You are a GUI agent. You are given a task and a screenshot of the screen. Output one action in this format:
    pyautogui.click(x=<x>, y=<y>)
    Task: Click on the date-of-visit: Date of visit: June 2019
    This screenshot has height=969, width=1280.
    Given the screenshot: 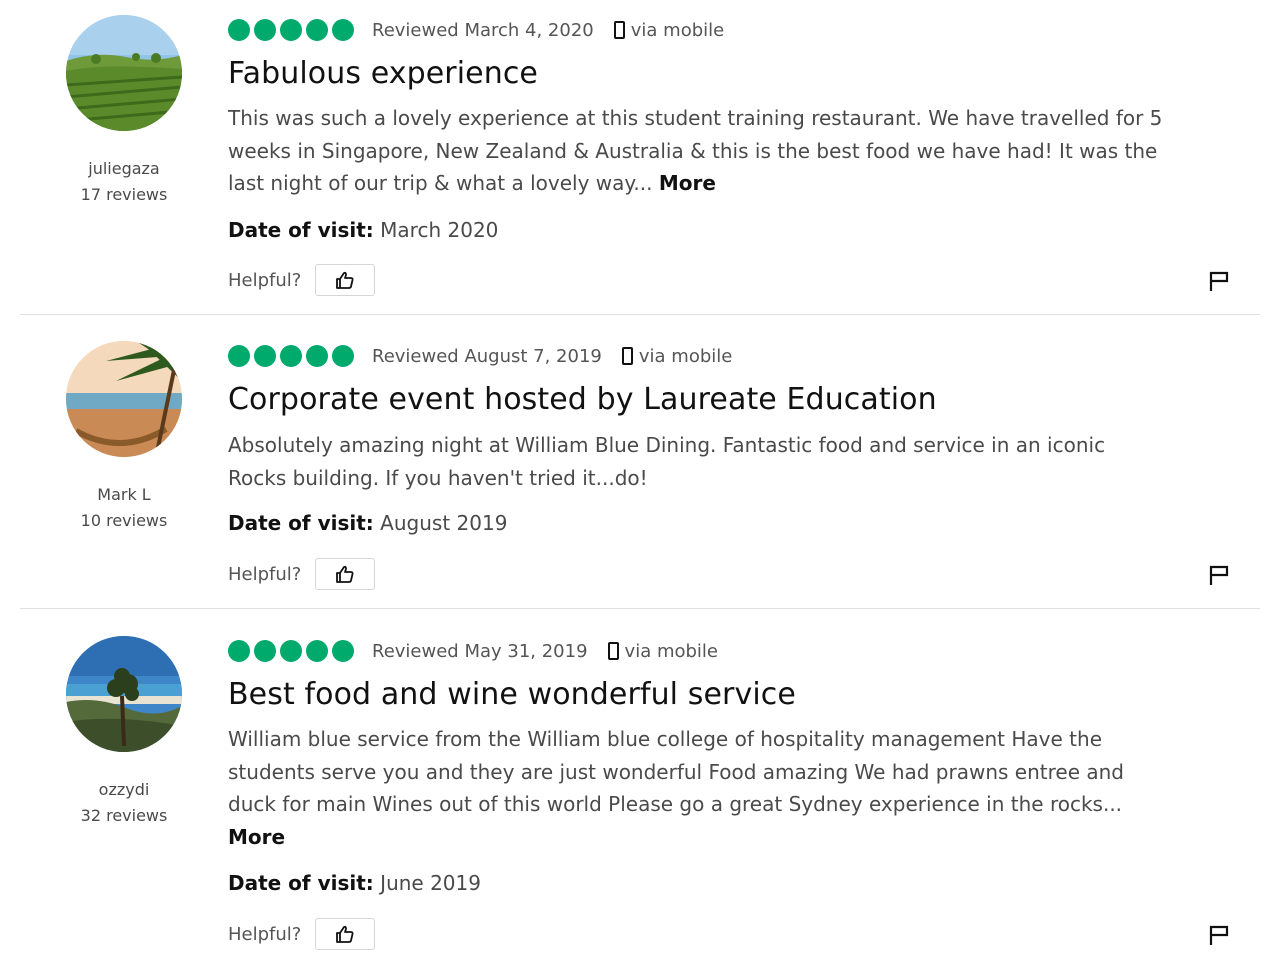 What is the action you would take?
    pyautogui.click(x=354, y=883)
    